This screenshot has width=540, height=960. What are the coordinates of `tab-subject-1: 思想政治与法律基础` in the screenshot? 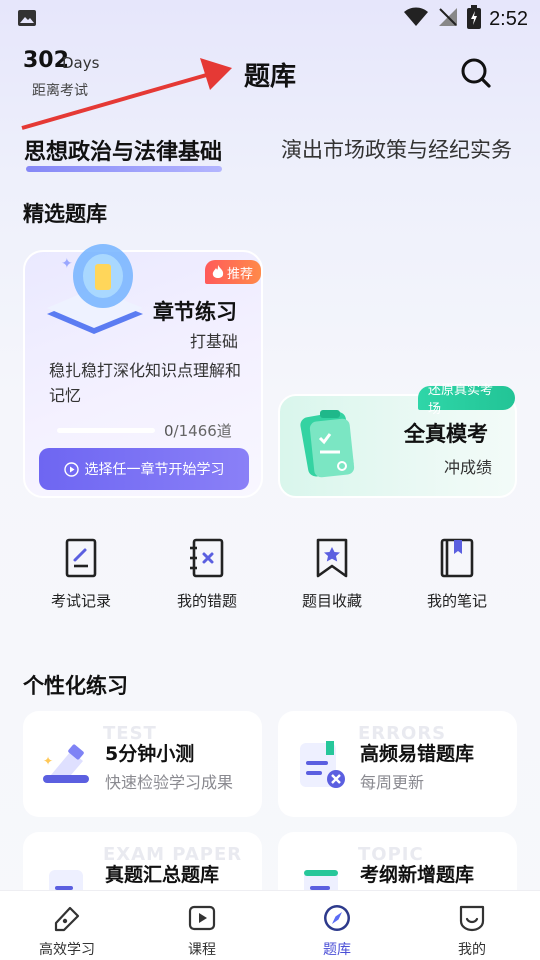 It's located at (123, 150).